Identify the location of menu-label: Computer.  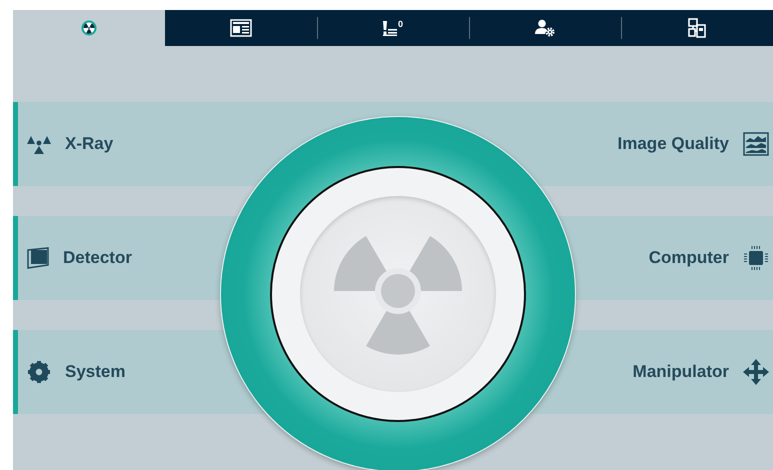
(688, 258).